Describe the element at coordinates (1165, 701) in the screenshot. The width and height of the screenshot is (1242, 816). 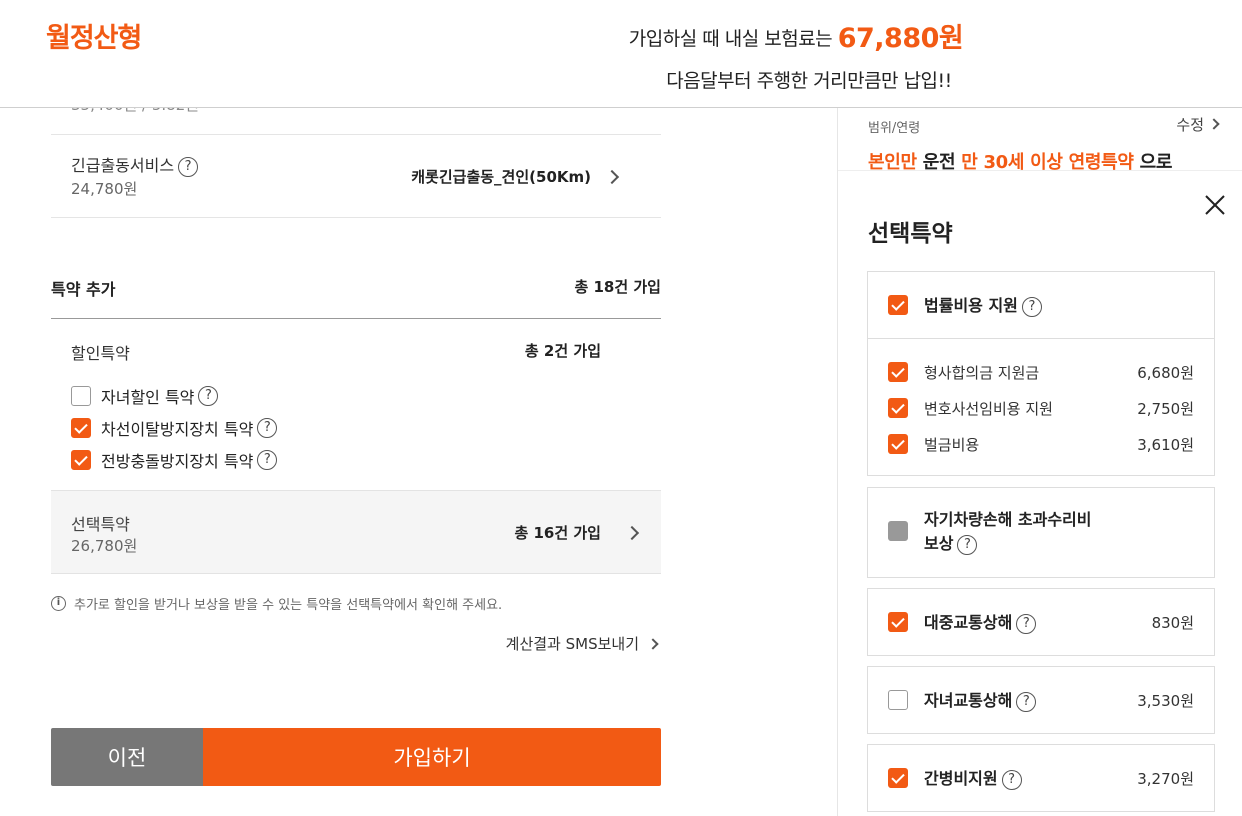
I see `rider-price: 3,530원` at that location.